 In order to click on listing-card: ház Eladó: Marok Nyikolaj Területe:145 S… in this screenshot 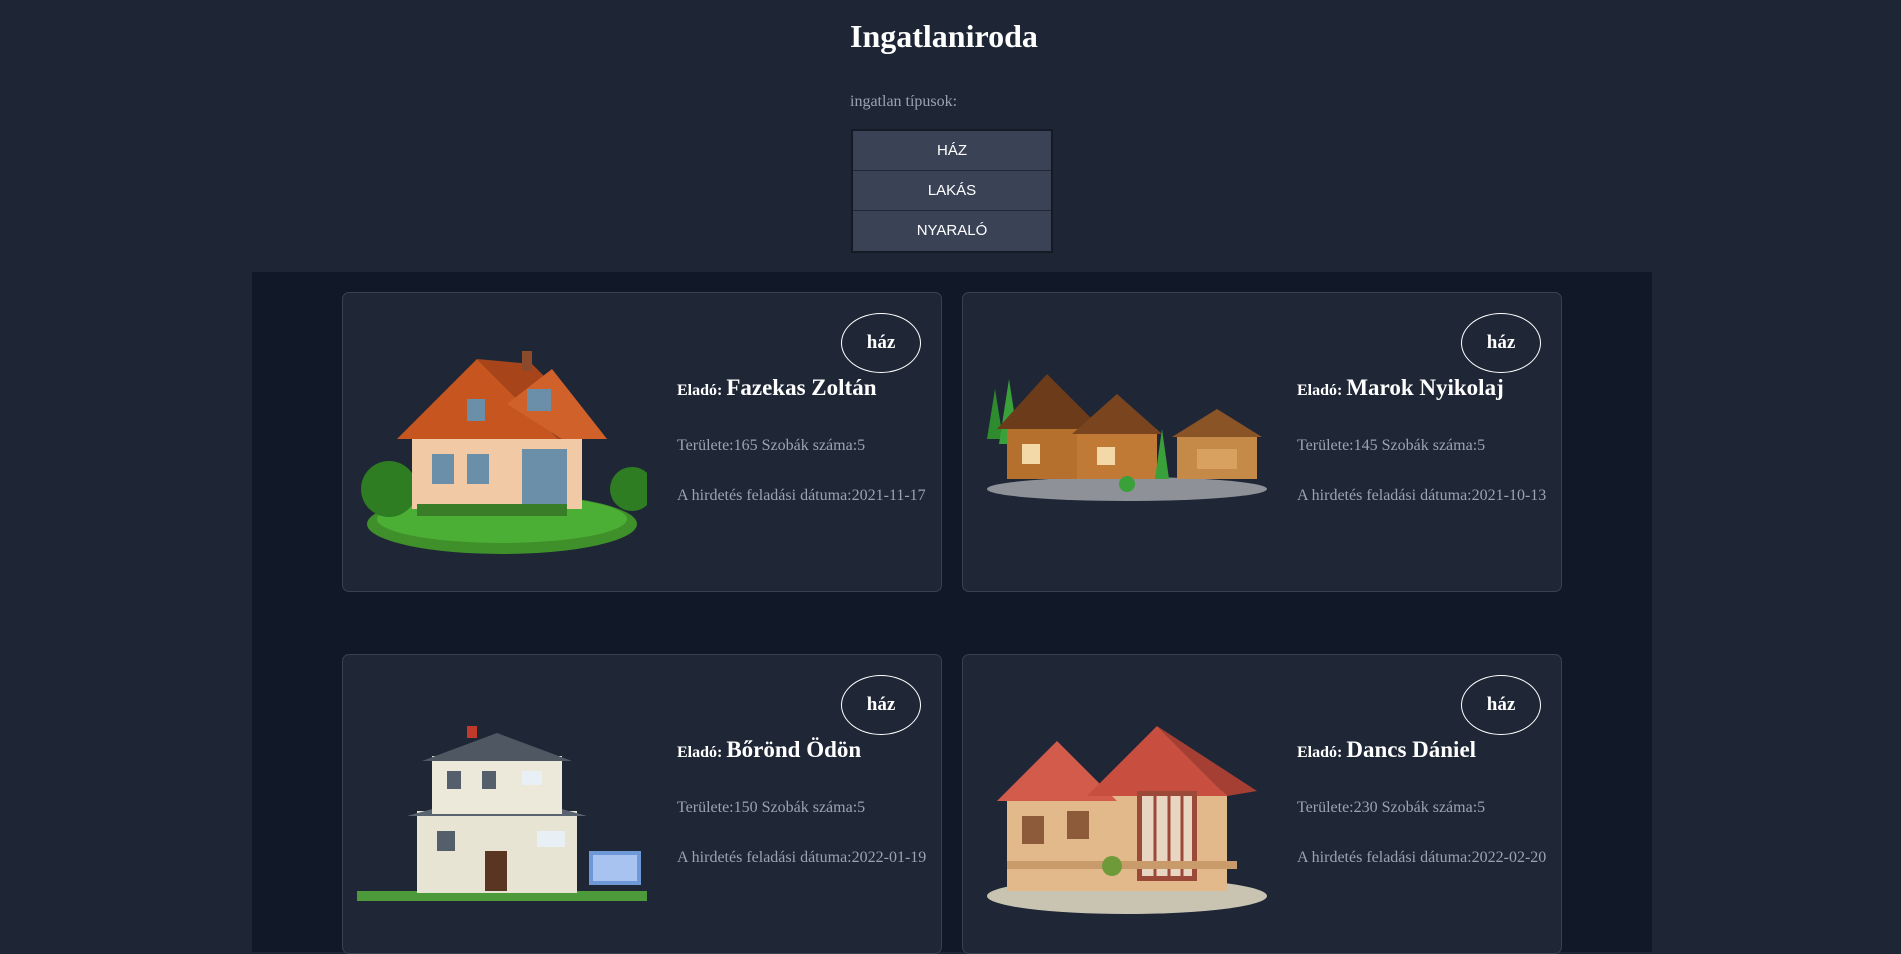, I will do `click(1262, 442)`.